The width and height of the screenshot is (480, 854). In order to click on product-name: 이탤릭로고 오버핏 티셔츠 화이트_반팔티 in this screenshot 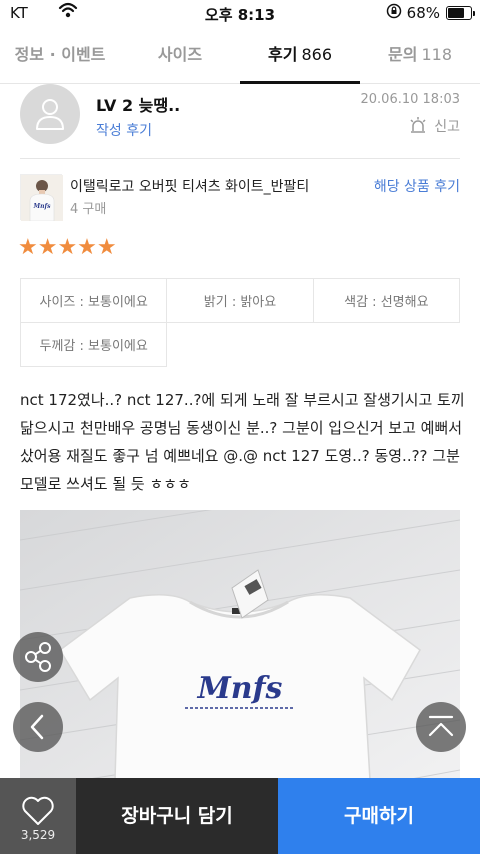, I will do `click(189, 186)`.